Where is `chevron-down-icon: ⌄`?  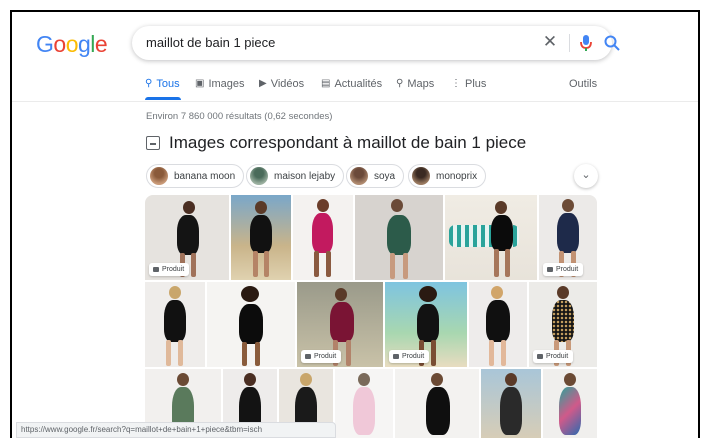 chevron-down-icon: ⌄ is located at coordinates (586, 176).